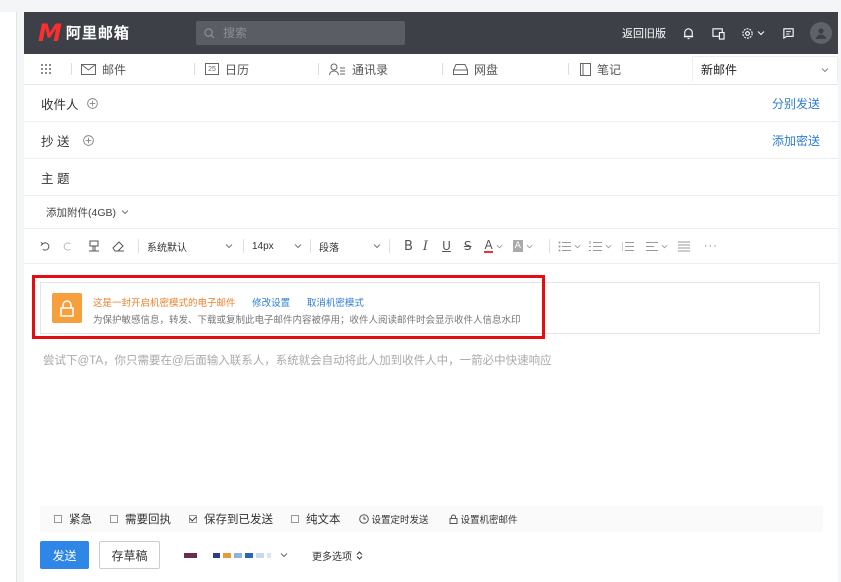  I want to click on paragraph-value: 段落, so click(329, 248).